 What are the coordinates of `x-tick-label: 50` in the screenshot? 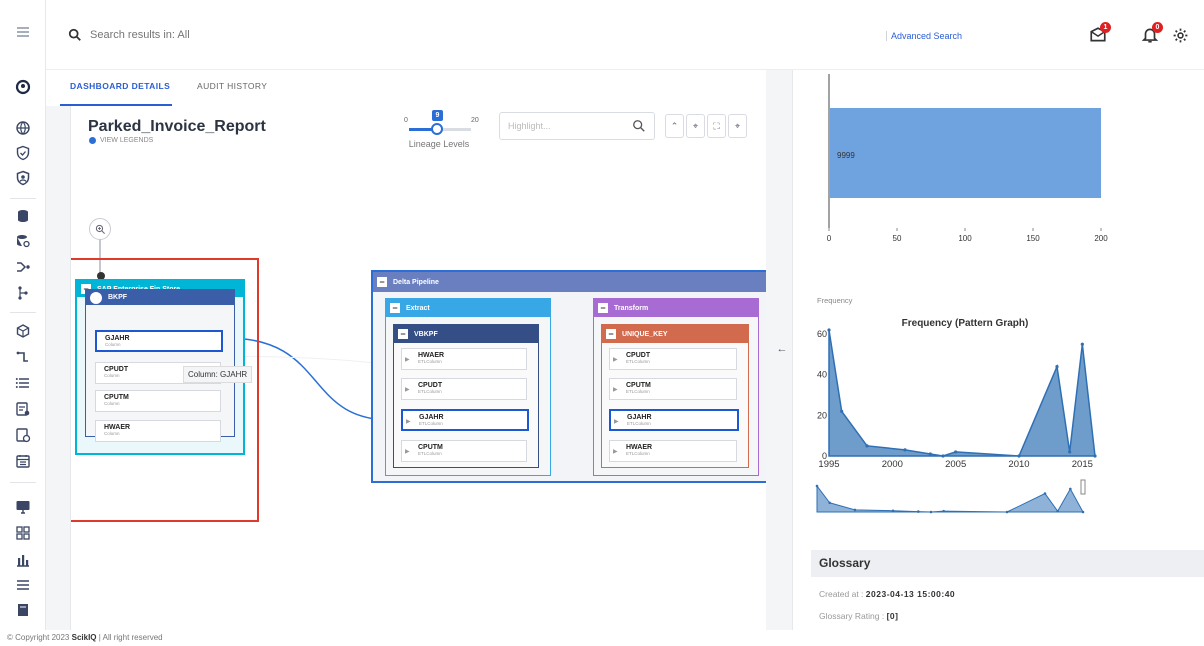 It's located at (897, 238).